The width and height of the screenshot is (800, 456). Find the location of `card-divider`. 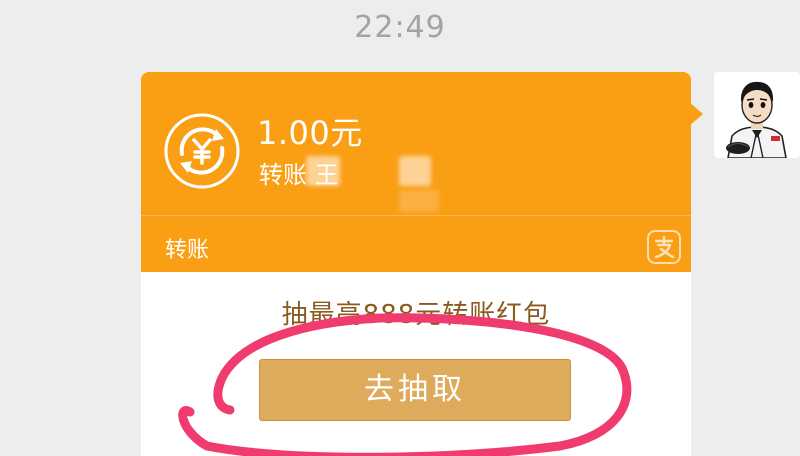

card-divider is located at coordinates (416, 215).